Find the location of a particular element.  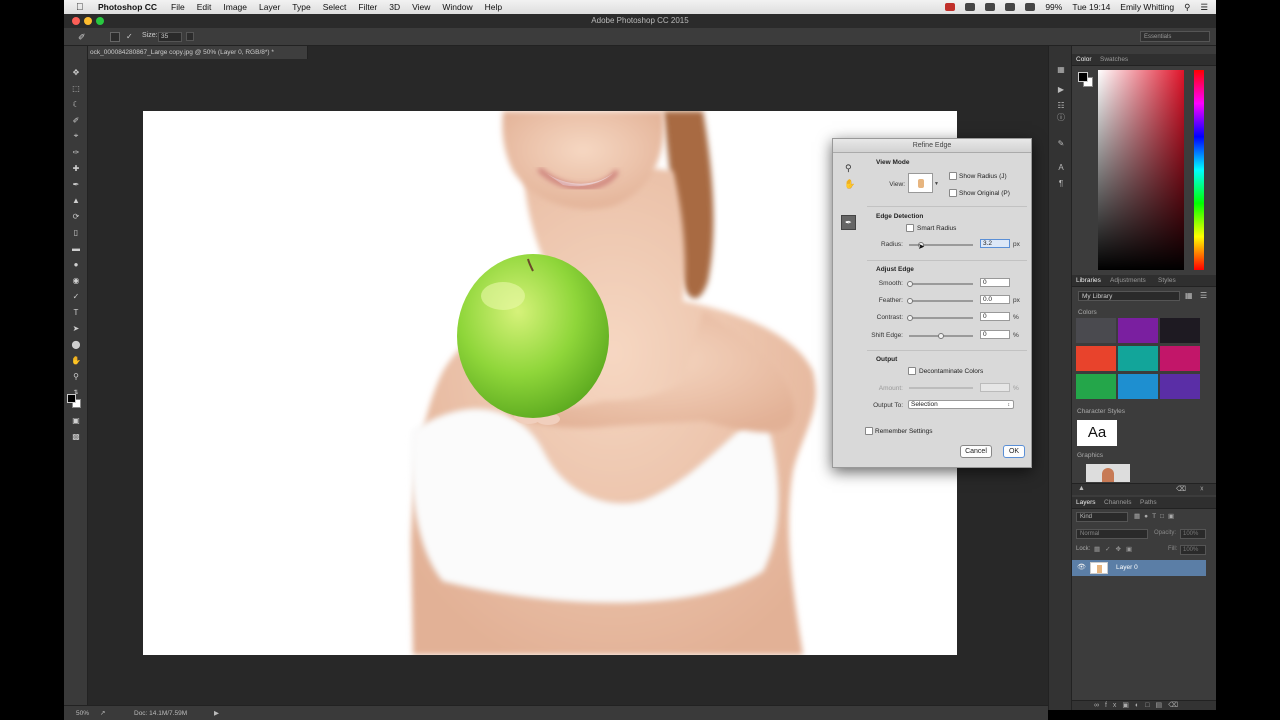

menu-layer: Layer is located at coordinates (269, 7).